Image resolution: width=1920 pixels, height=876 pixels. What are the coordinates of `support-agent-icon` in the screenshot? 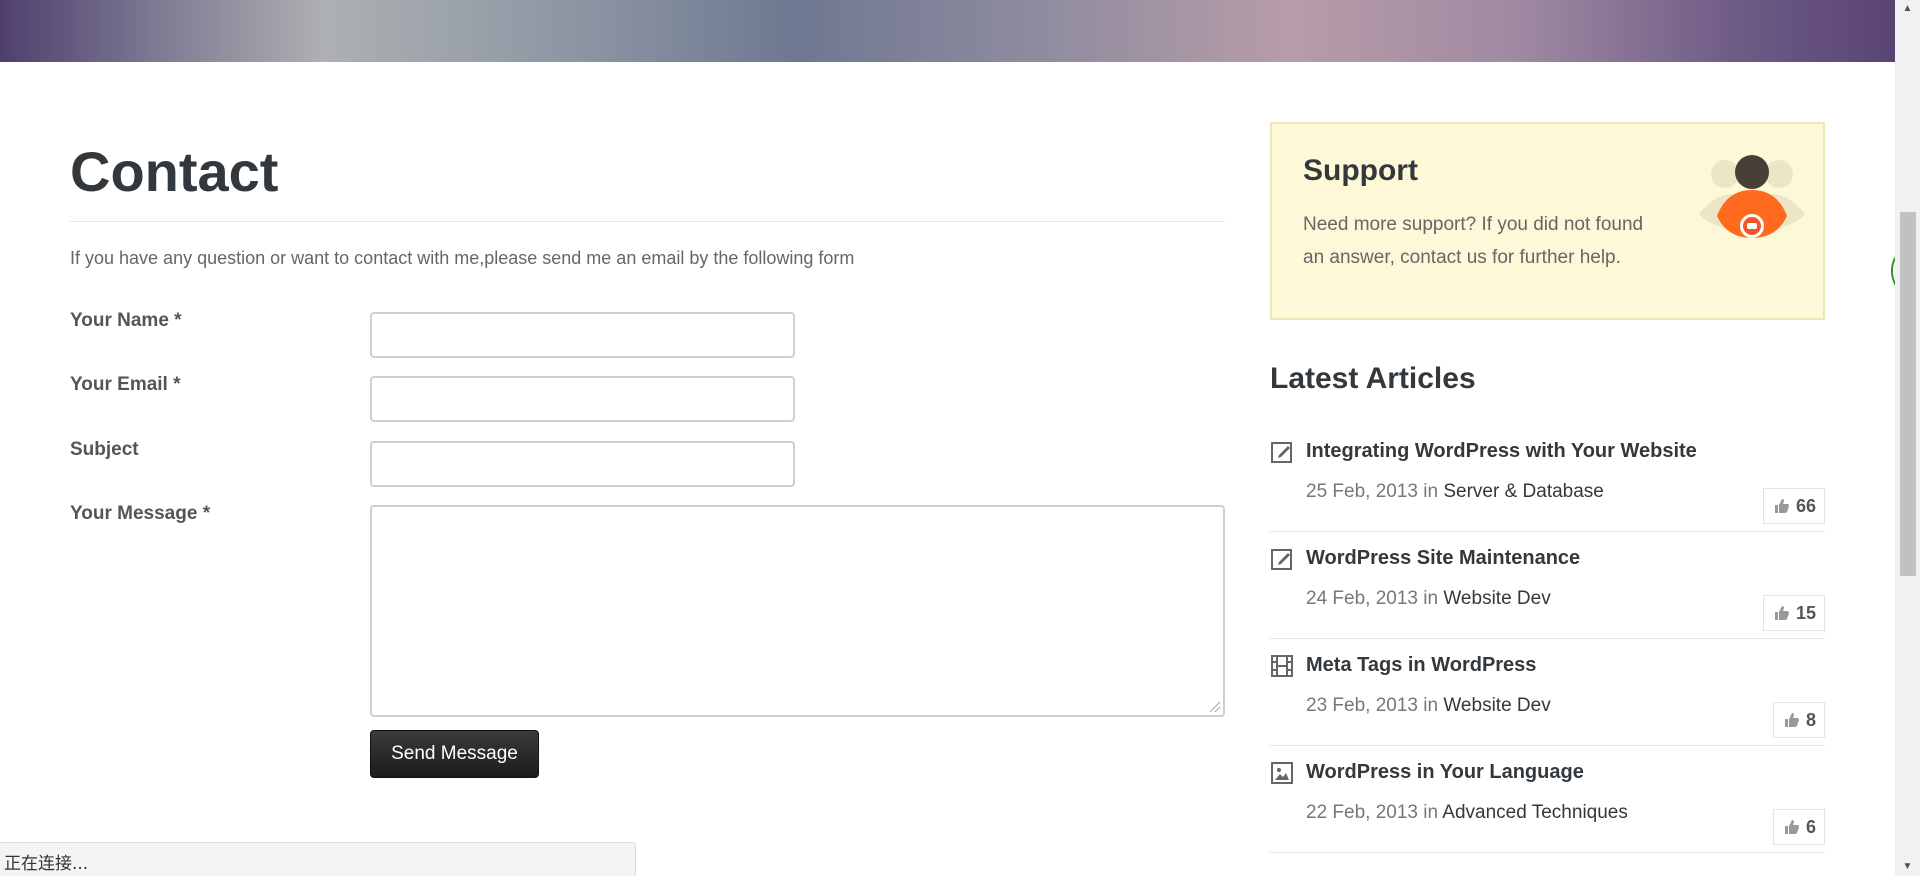 It's located at (1752, 196).